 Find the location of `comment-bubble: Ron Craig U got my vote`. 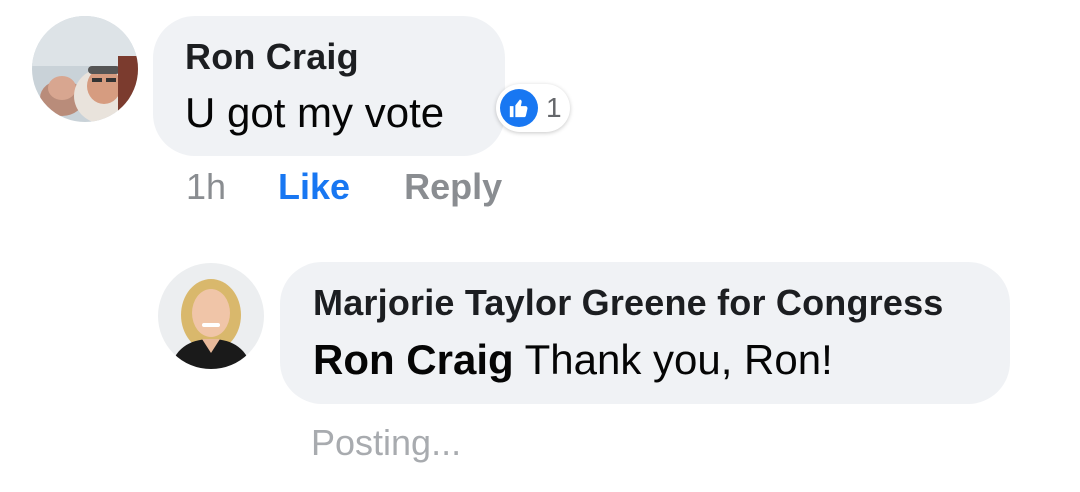

comment-bubble: Ron Craig U got my vote is located at coordinates (329, 86).